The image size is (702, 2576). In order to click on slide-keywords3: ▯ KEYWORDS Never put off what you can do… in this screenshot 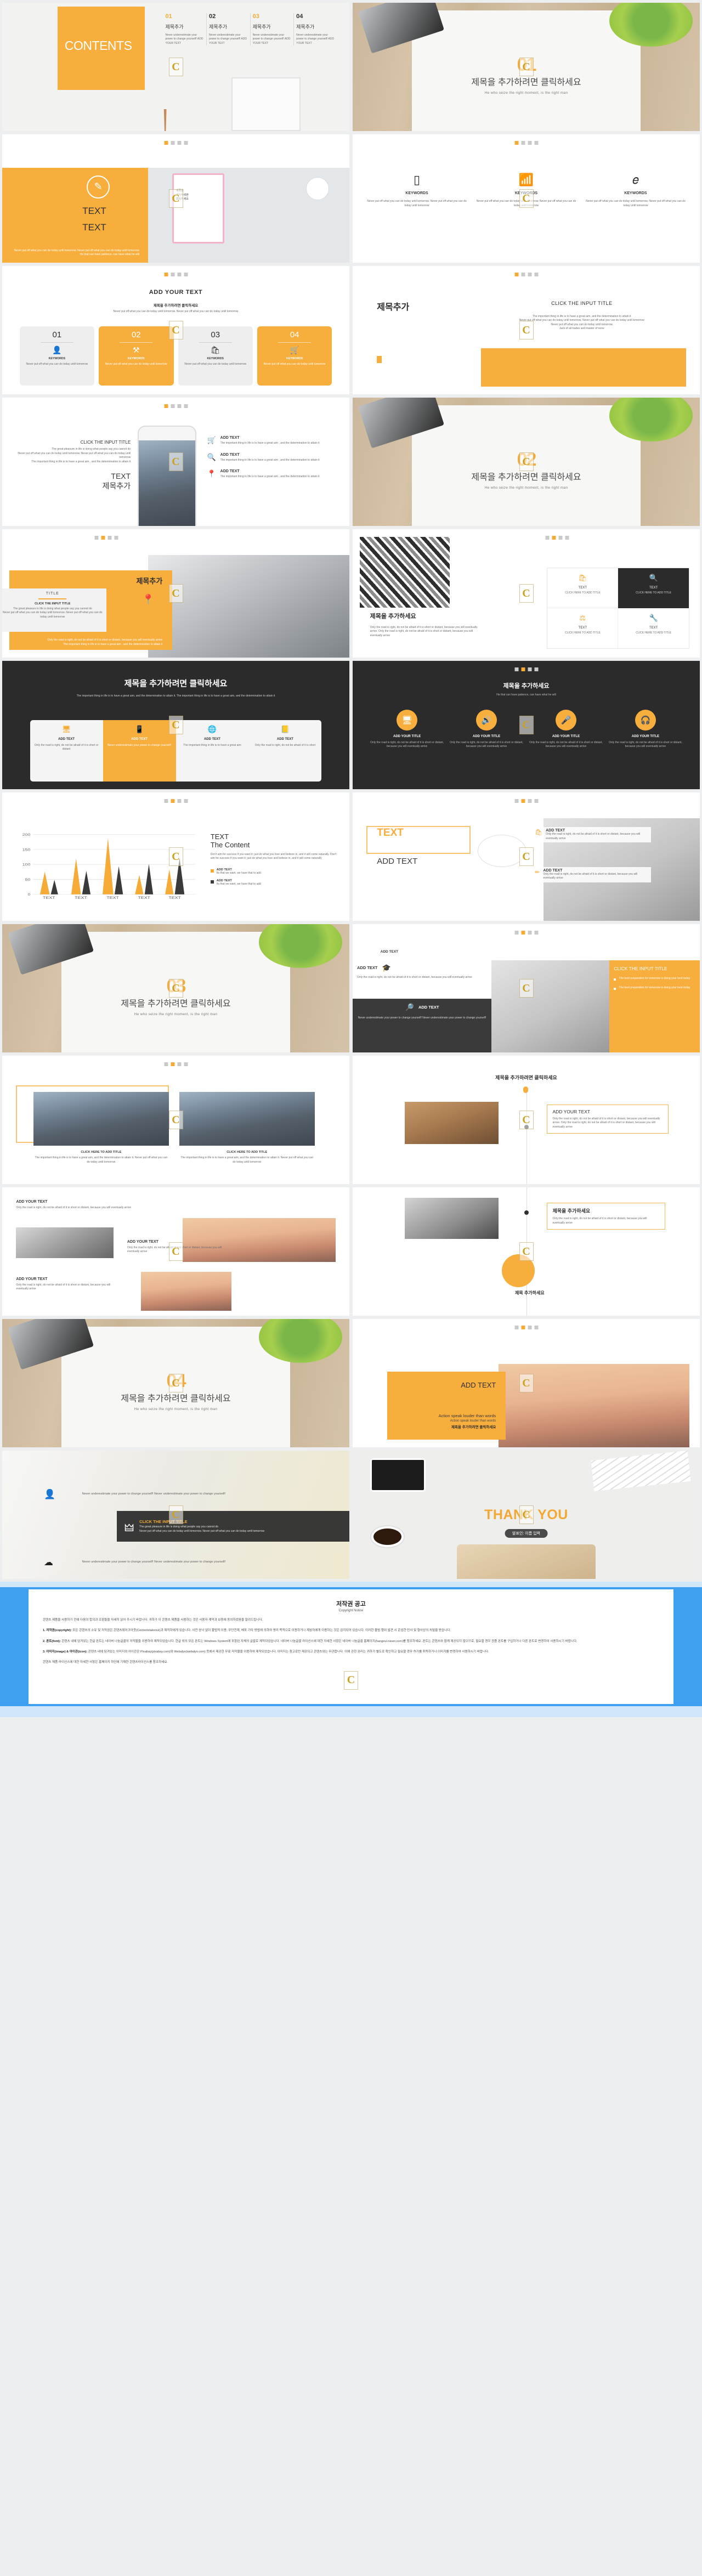, I will do `click(526, 198)`.